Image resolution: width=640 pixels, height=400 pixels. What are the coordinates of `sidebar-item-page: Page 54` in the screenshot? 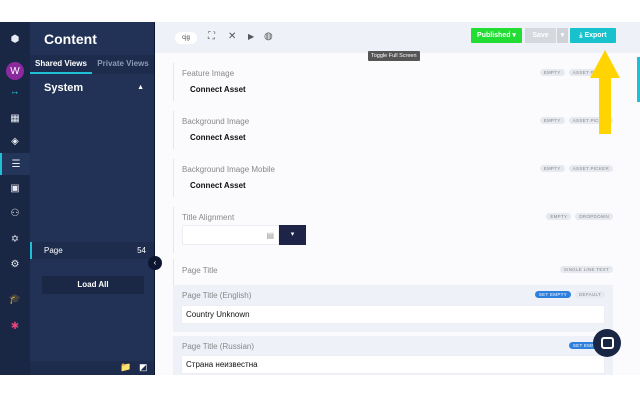 It's located at (92, 250).